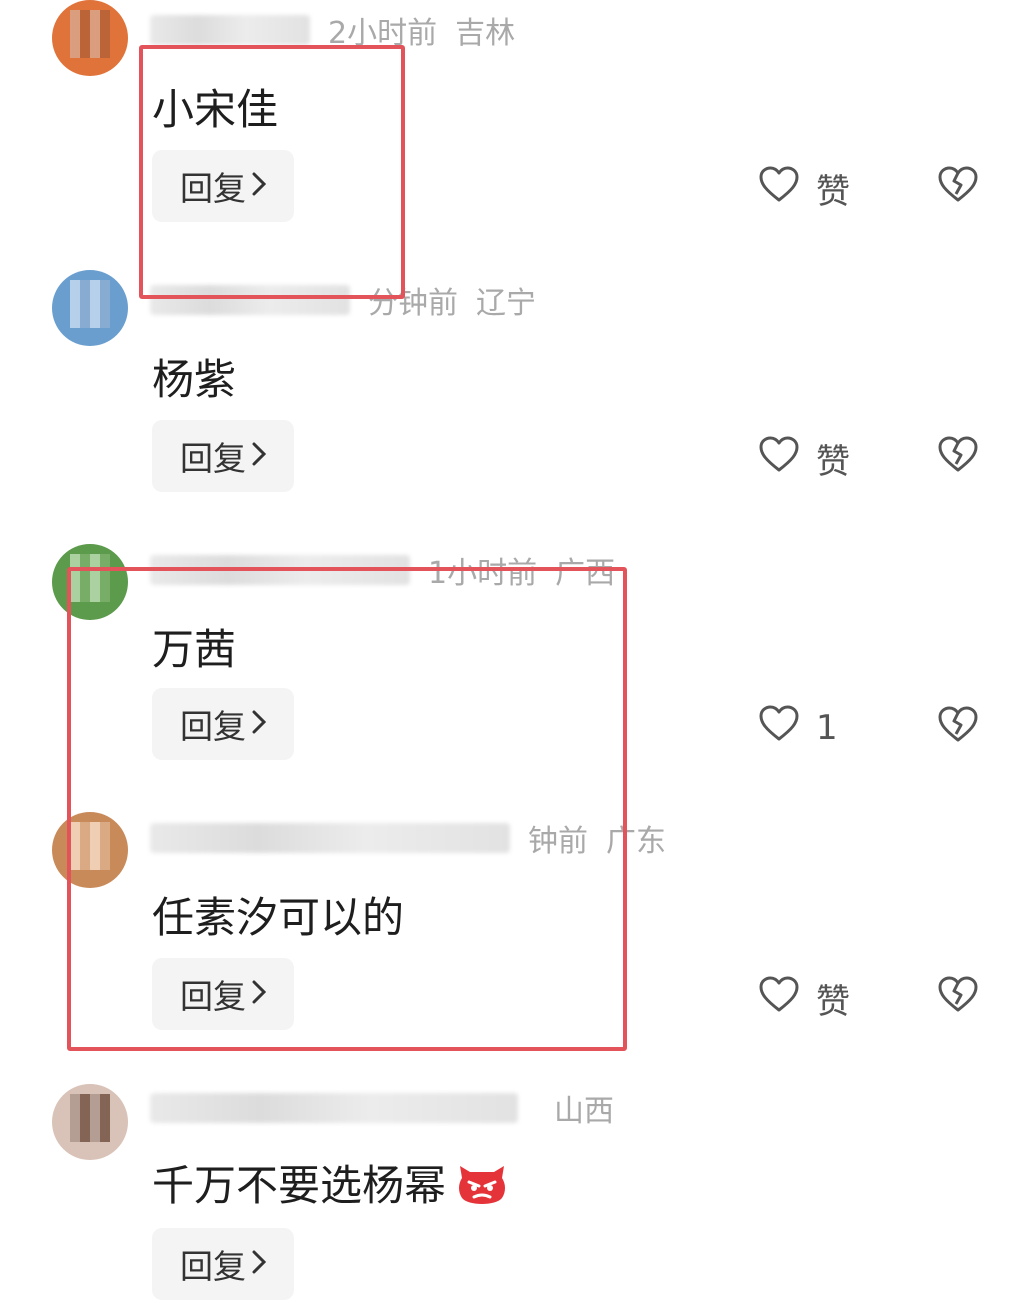 Image resolution: width=1016 pixels, height=1306 pixels. What do you see at coordinates (299, 1185) in the screenshot?
I see `comment-text: 千万不要选杨幂` at bounding box center [299, 1185].